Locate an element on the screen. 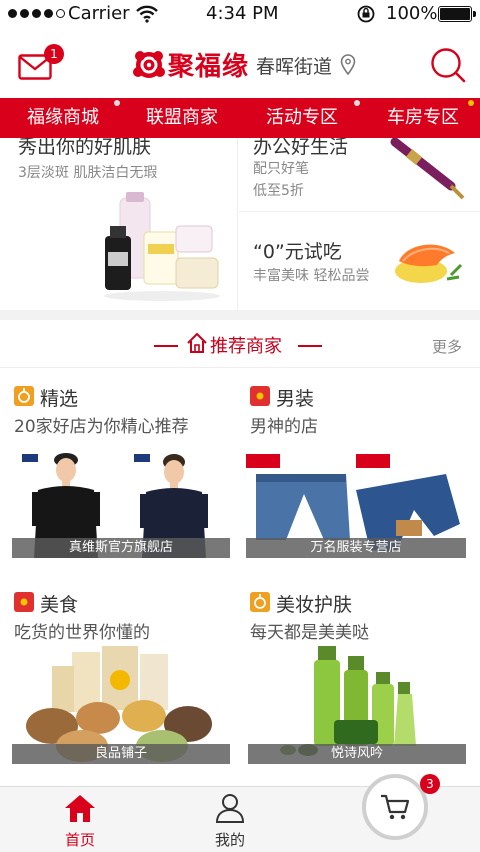 This screenshot has width=480, height=852. carrier-name: Carrier is located at coordinates (99, 13).